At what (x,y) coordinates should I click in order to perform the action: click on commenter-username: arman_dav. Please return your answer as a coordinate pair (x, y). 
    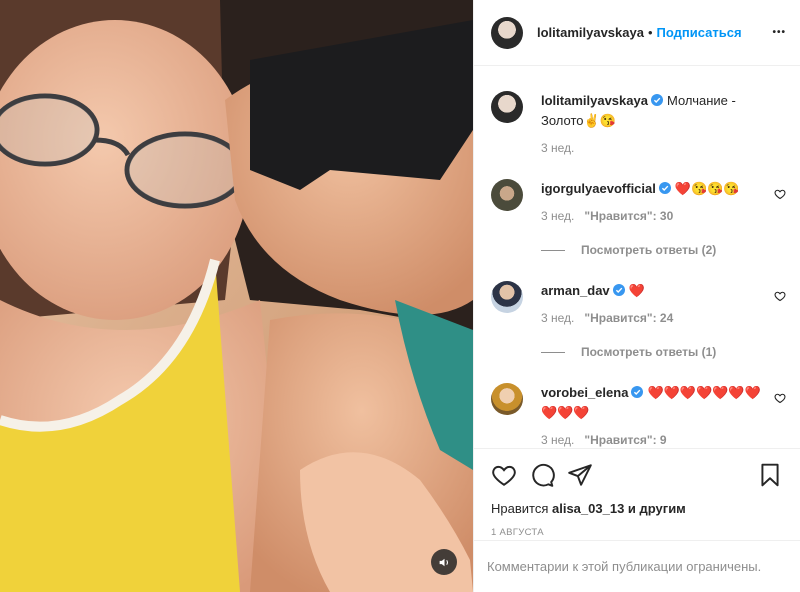
    Looking at the image, I should click on (575, 290).